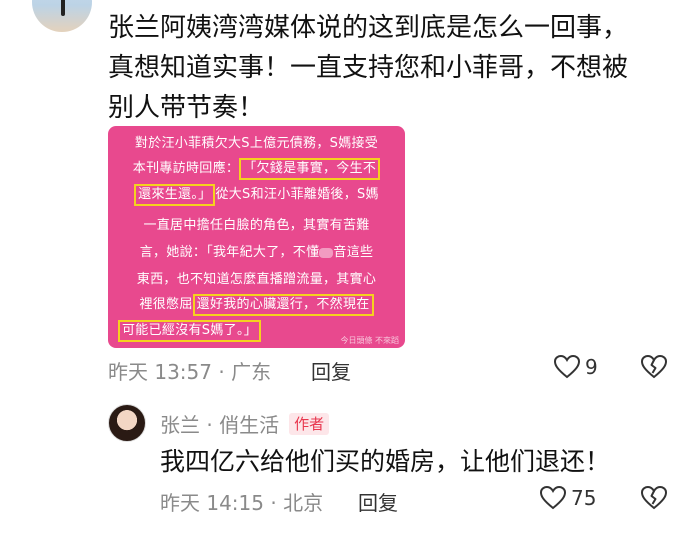 This screenshot has height=537, width=700. I want to click on news-highlight: 「欠錢是事實，今生不, so click(310, 169).